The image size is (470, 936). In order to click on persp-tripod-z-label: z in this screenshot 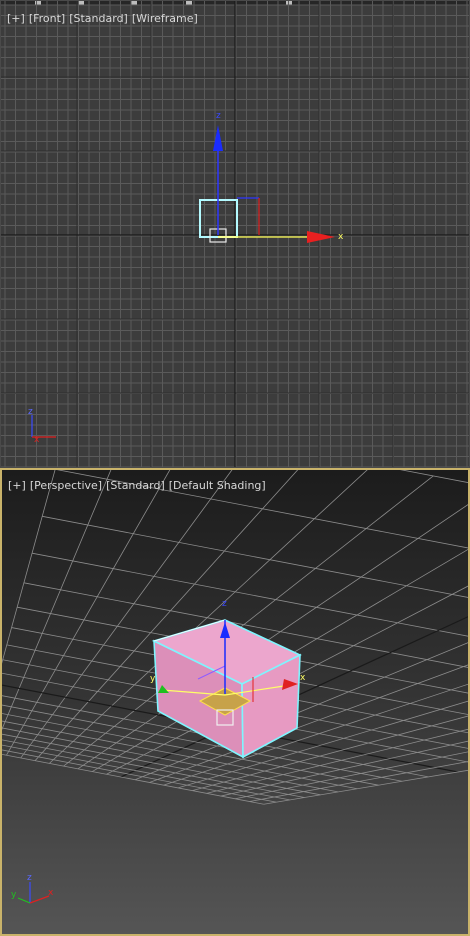, I will do `click(29, 878)`.